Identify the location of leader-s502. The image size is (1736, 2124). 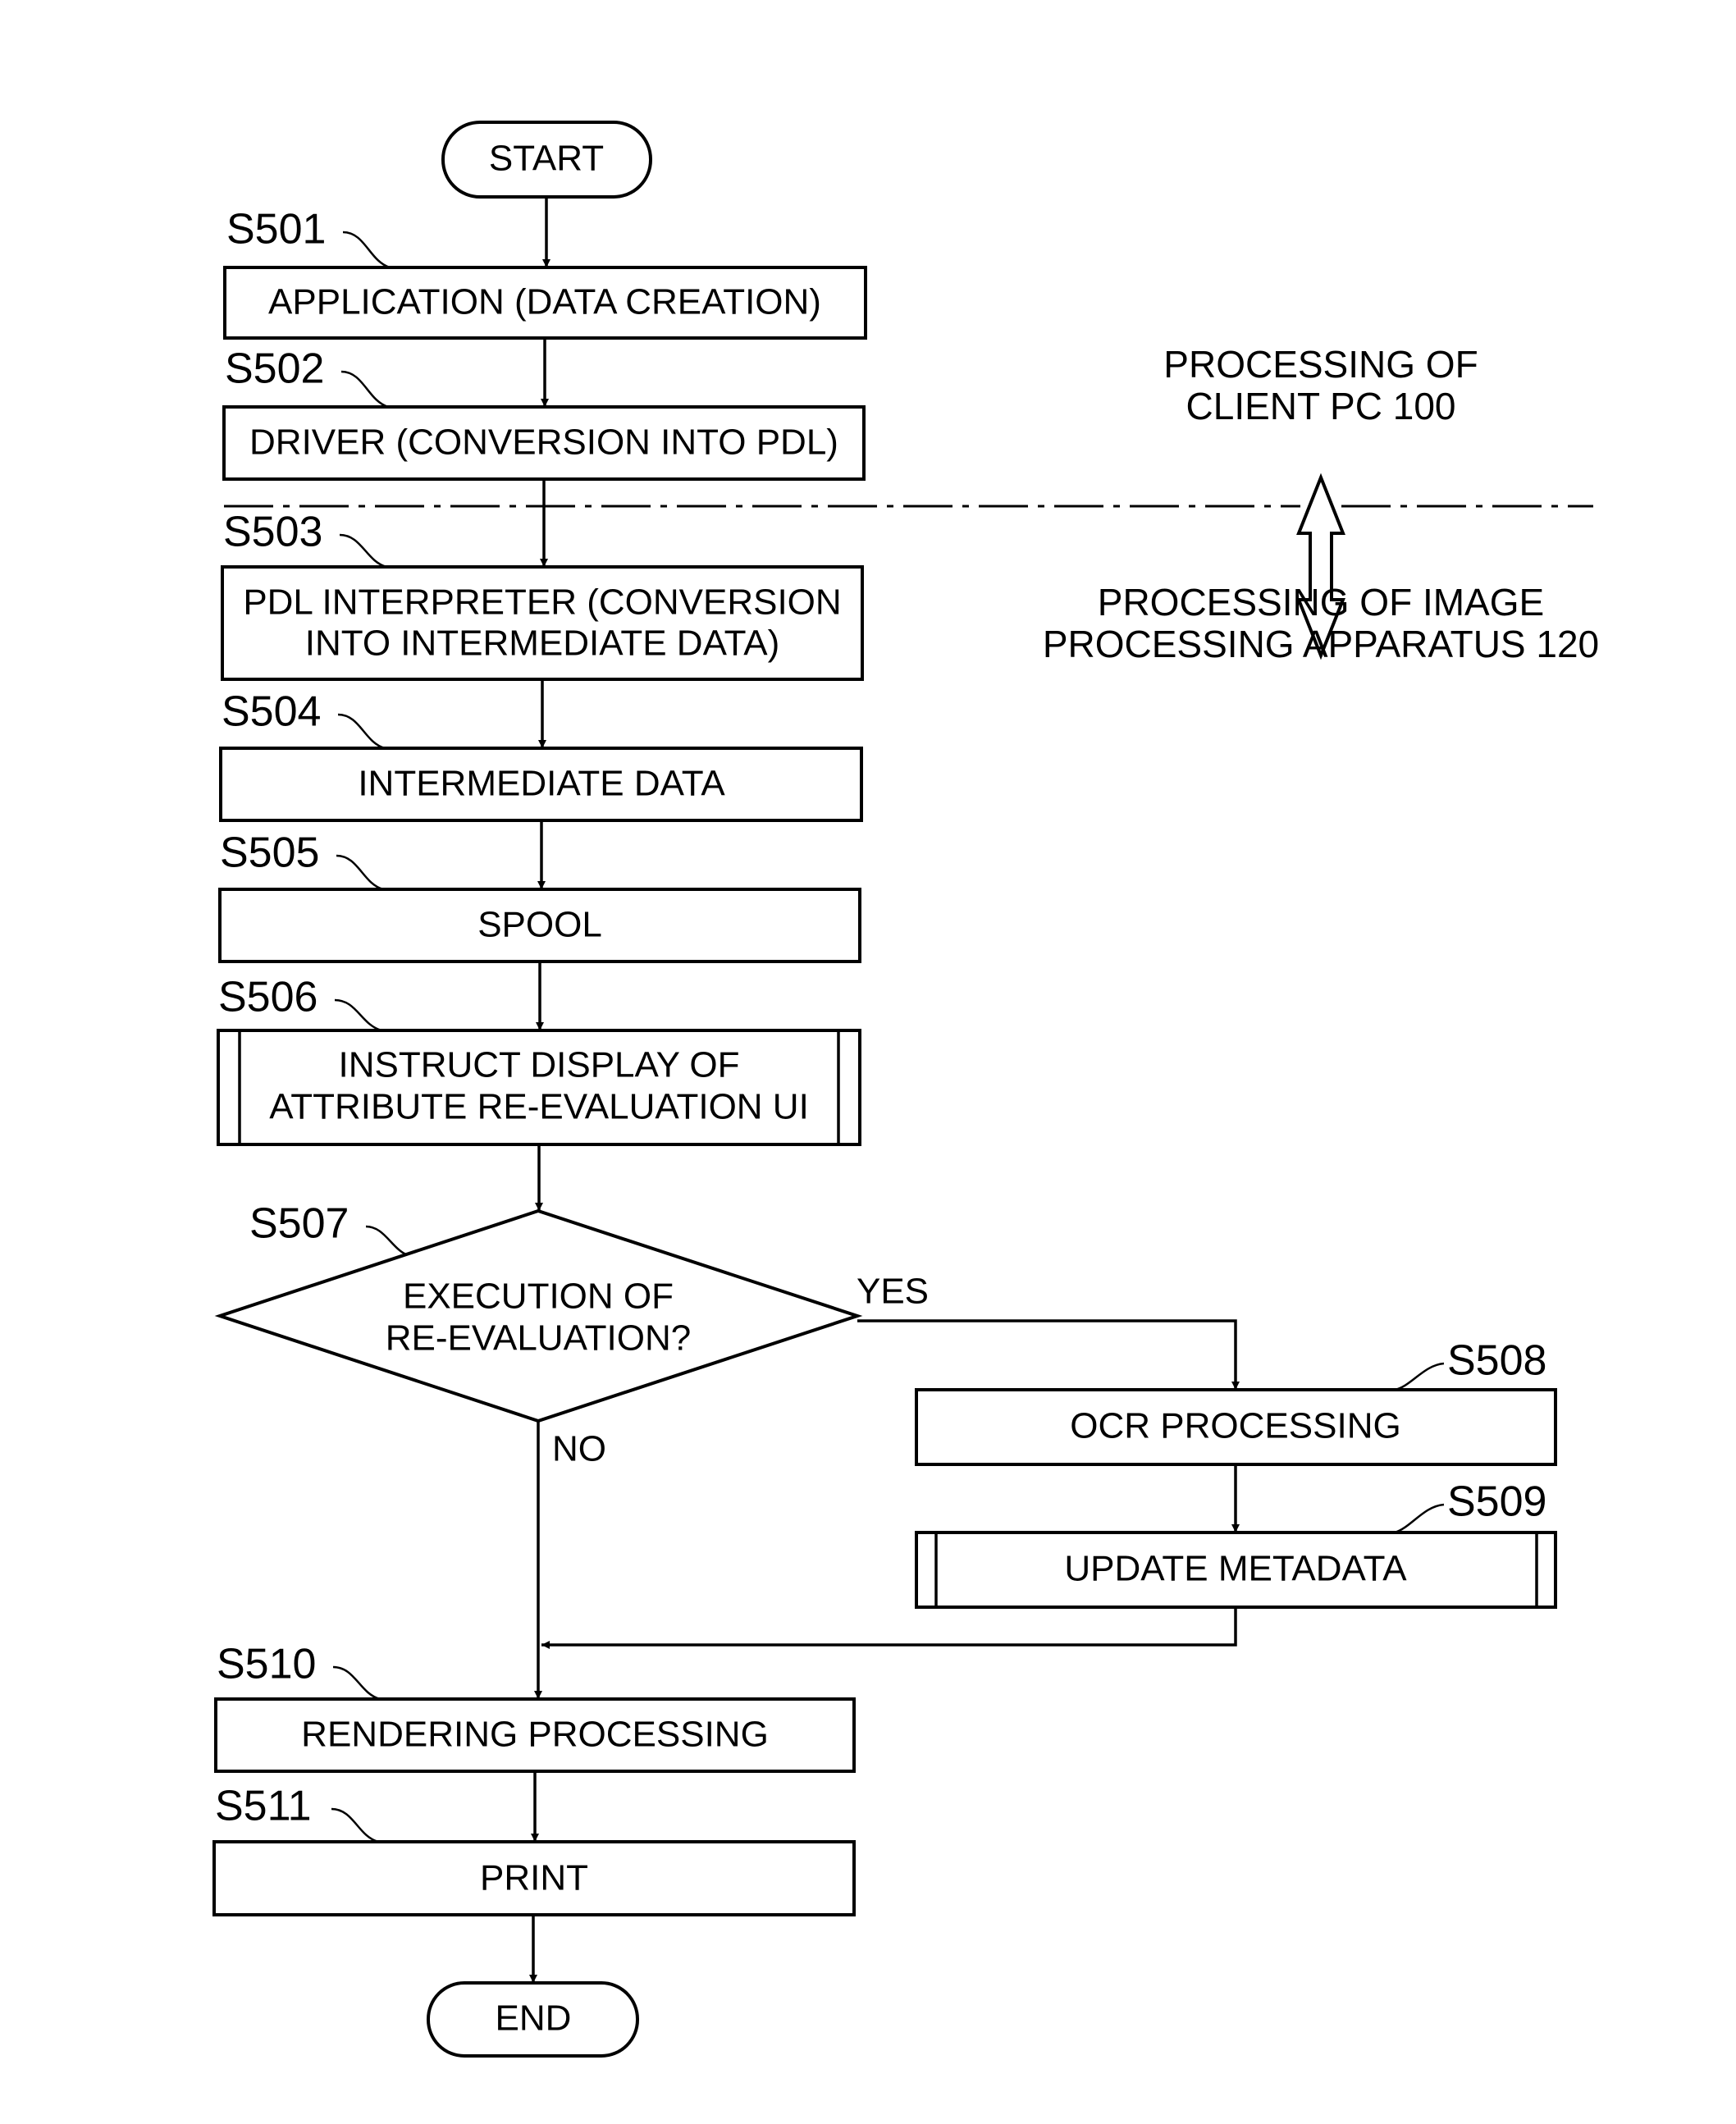
(364, 389).